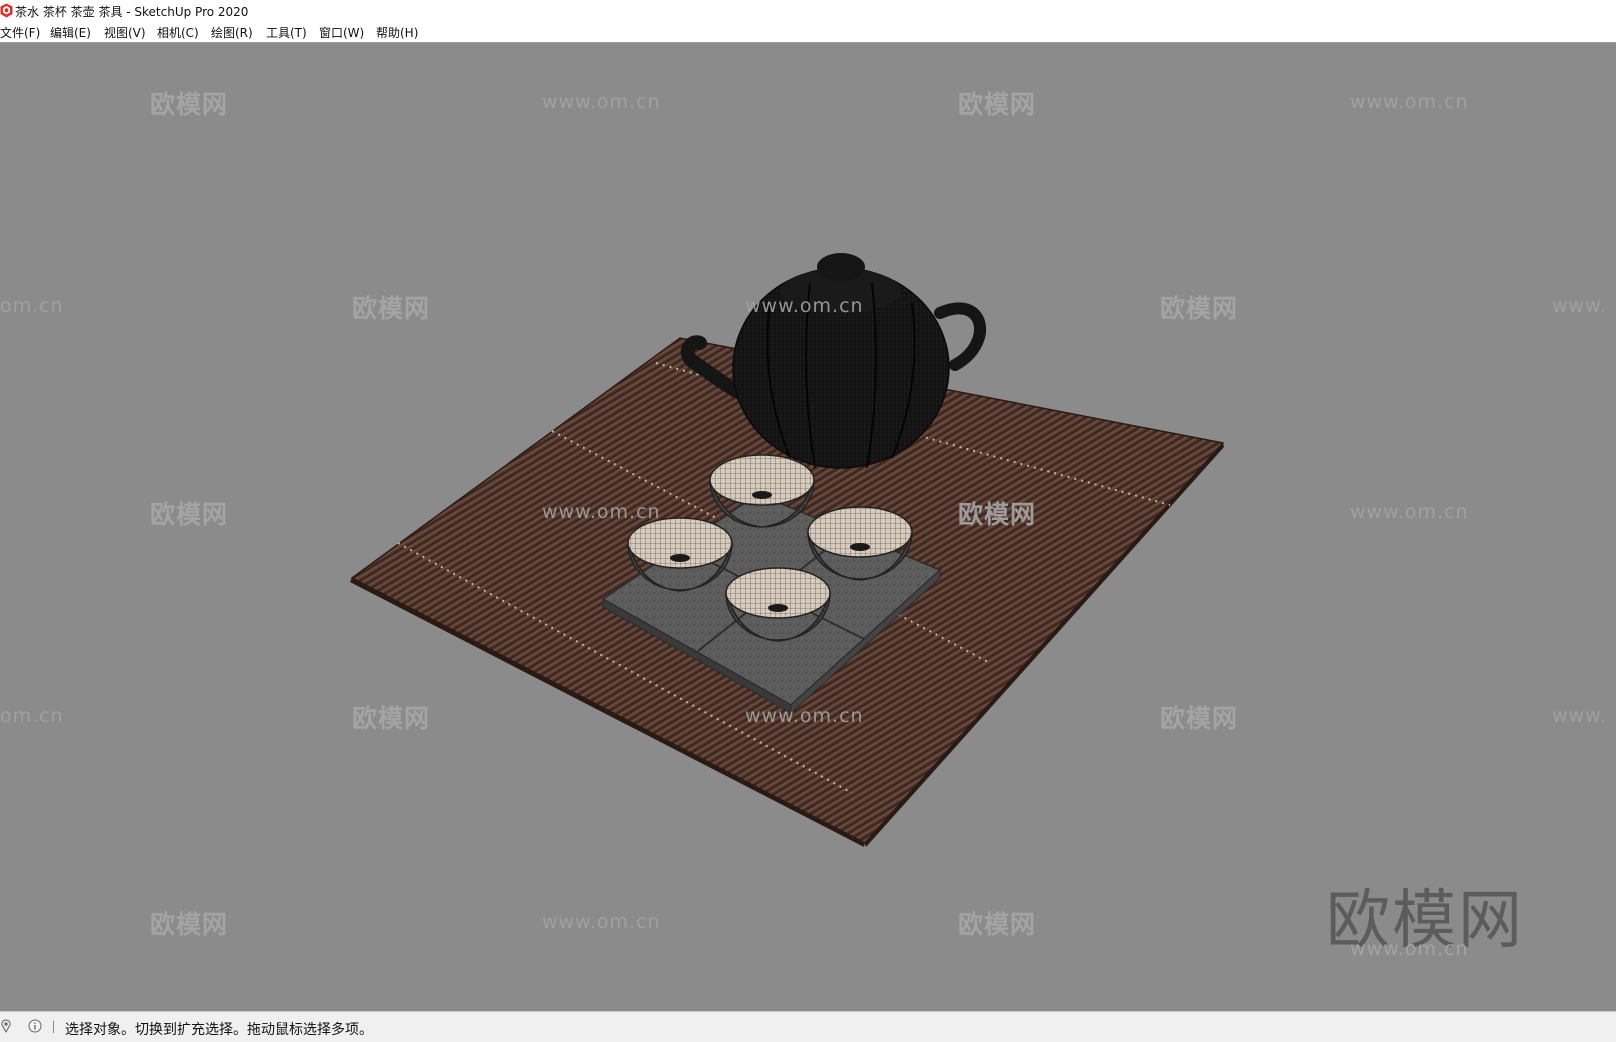 The height and width of the screenshot is (1042, 1616). Describe the element at coordinates (70, 32) in the screenshot. I see `menu-edit: 编辑(E)` at that location.